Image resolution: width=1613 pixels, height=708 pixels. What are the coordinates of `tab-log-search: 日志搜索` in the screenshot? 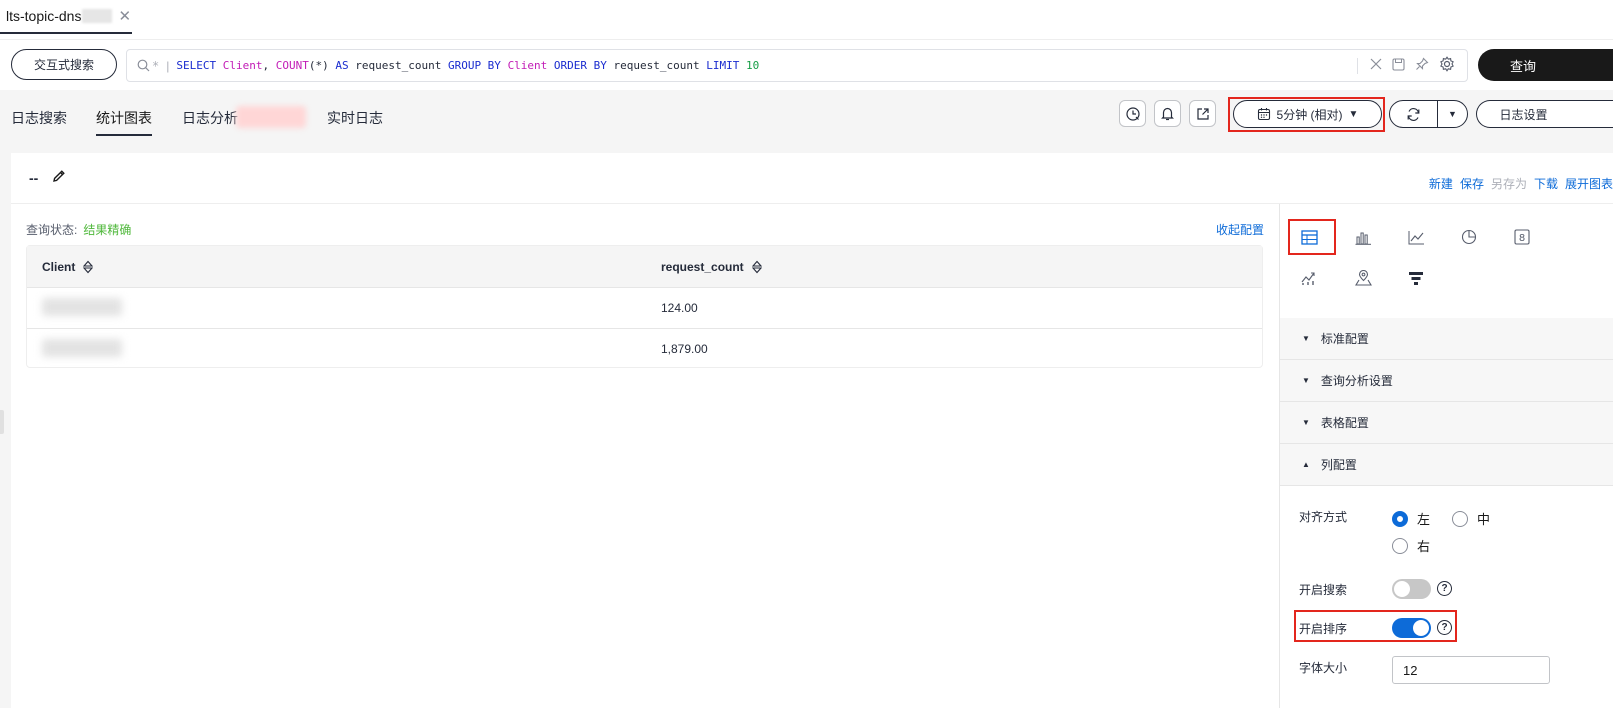 It's located at (39, 122).